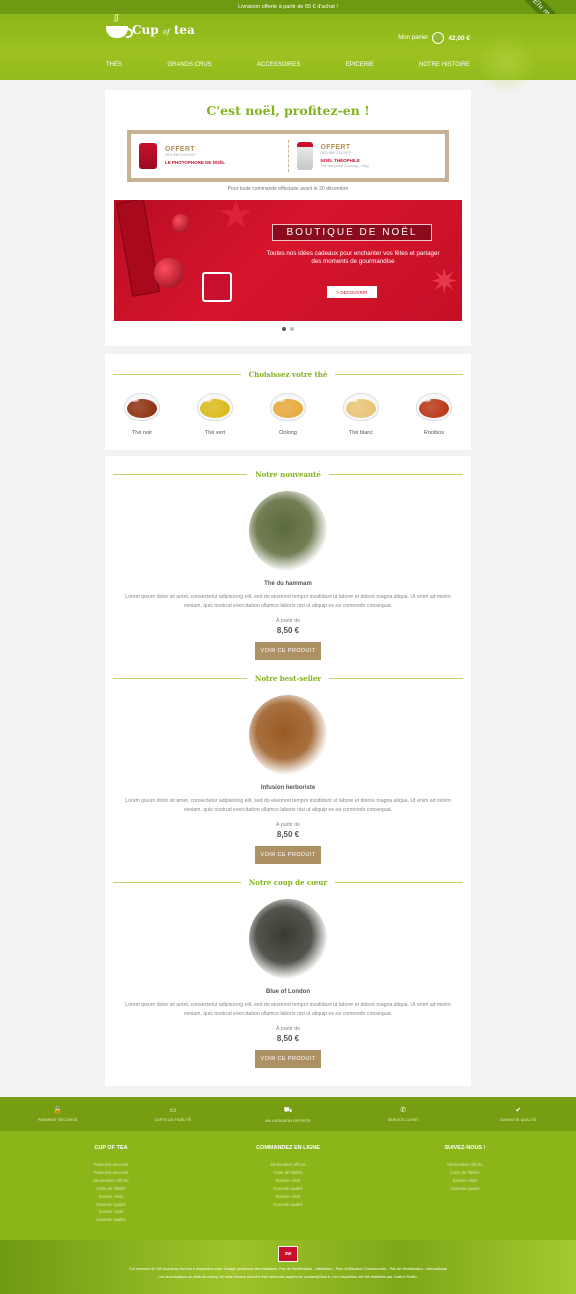 Image resolution: width=576 pixels, height=1294 pixels. What do you see at coordinates (288, 992) in the screenshot?
I see `product-name: Blue of London` at bounding box center [288, 992].